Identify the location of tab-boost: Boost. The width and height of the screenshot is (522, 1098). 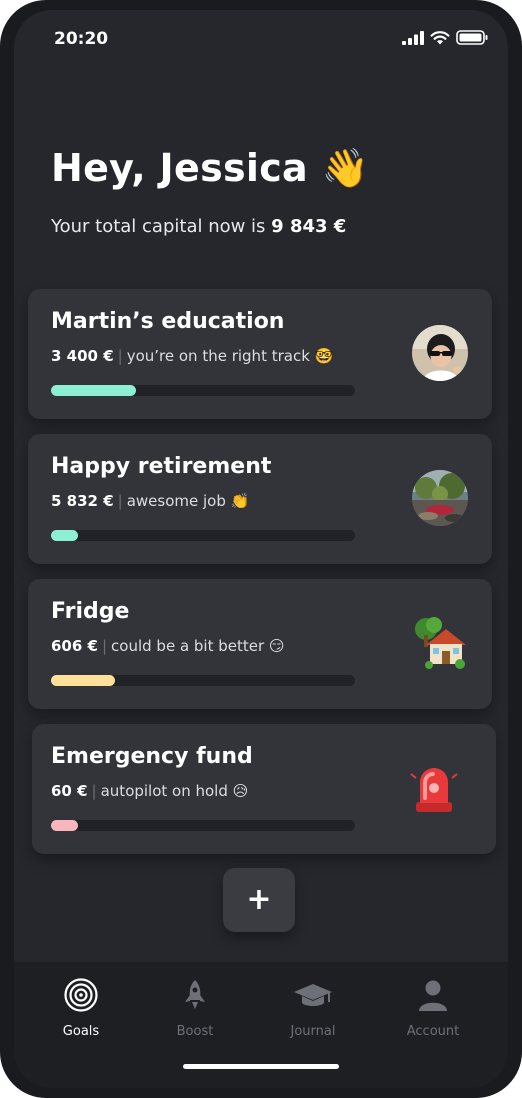
(195, 1008).